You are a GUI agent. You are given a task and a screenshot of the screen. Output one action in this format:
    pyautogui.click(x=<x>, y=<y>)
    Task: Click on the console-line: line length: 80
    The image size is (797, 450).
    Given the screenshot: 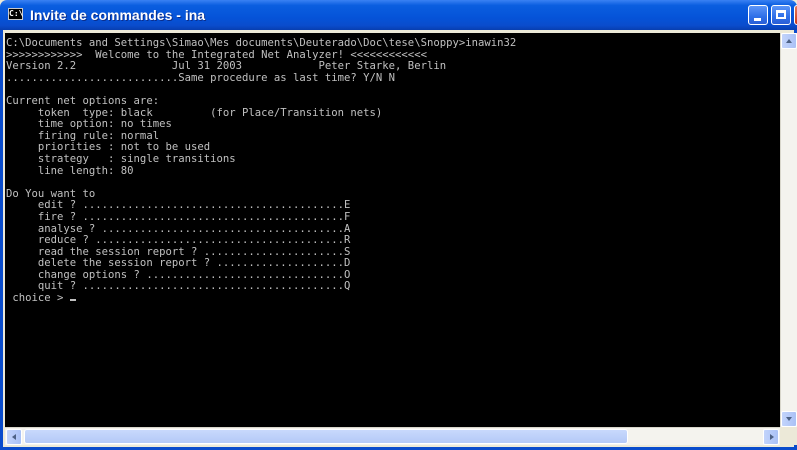 What is the action you would take?
    pyautogui.click(x=70, y=170)
    